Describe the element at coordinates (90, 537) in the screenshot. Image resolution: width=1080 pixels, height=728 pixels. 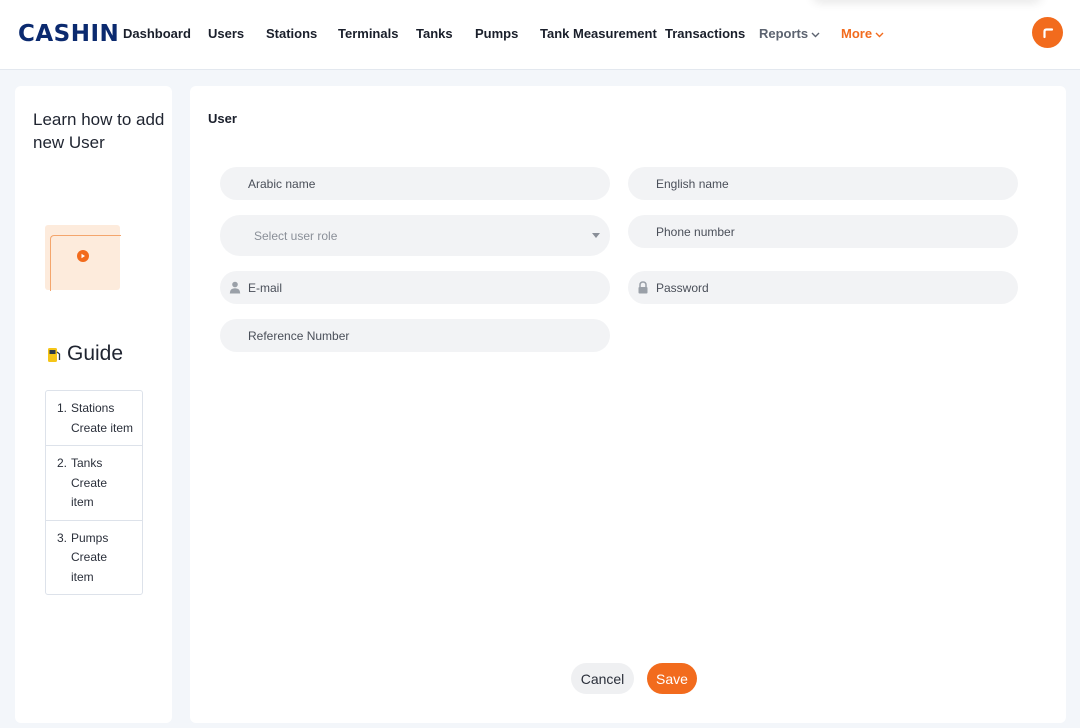
I see `step-title: Pumps` at that location.